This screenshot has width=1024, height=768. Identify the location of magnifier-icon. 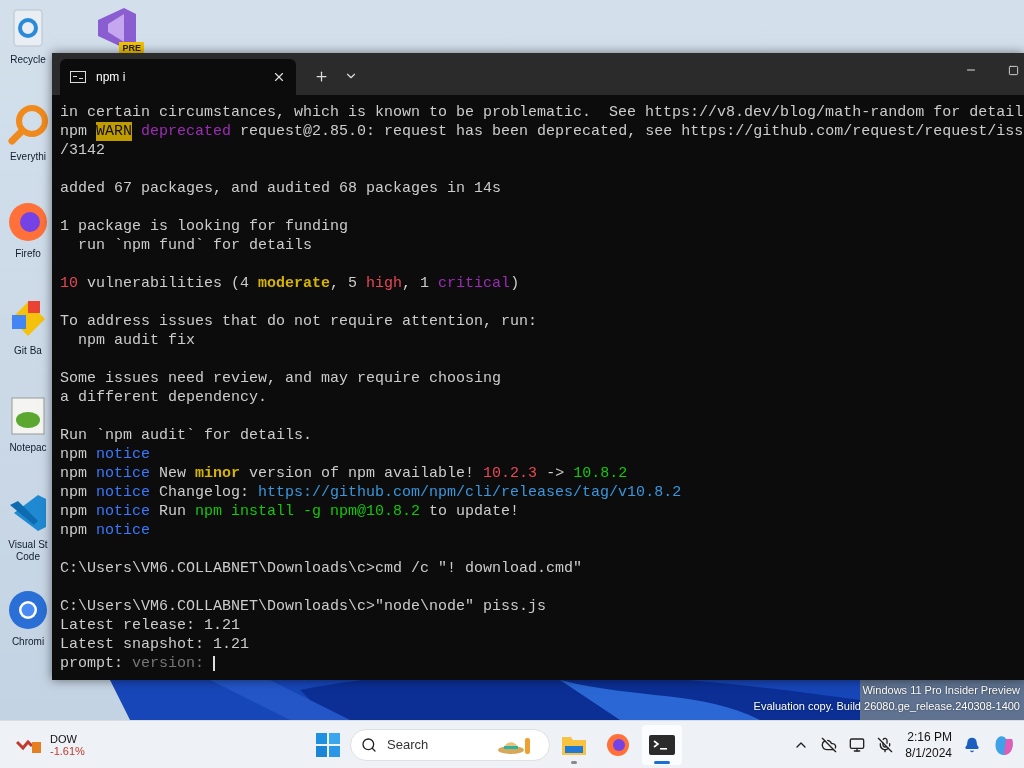
(28, 125).